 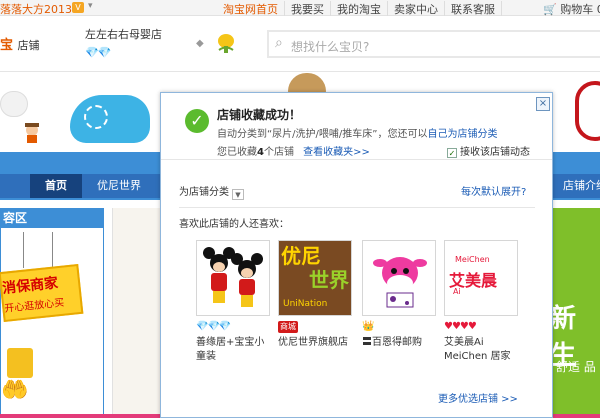 What do you see at coordinates (28, 45) in the screenshot?
I see `logo-text: 店铺` at bounding box center [28, 45].